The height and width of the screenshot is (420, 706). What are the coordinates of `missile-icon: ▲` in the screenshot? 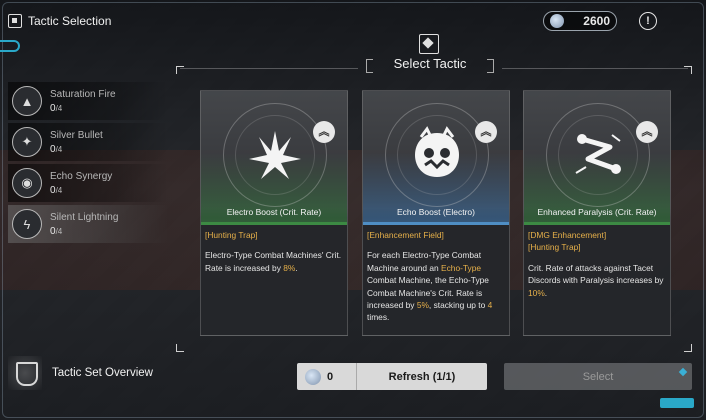 It's located at (27, 101).